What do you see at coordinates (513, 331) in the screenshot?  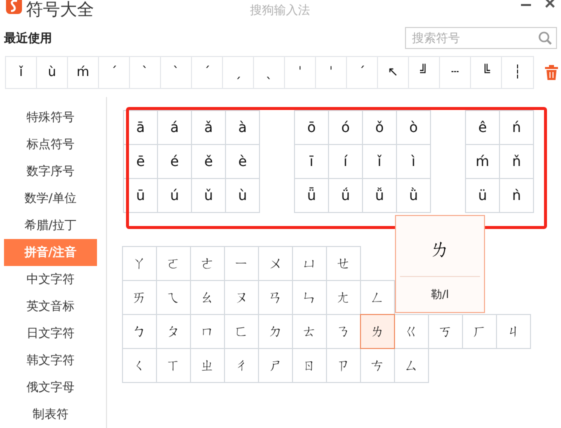 I see `symbol-cell: ㄐ` at bounding box center [513, 331].